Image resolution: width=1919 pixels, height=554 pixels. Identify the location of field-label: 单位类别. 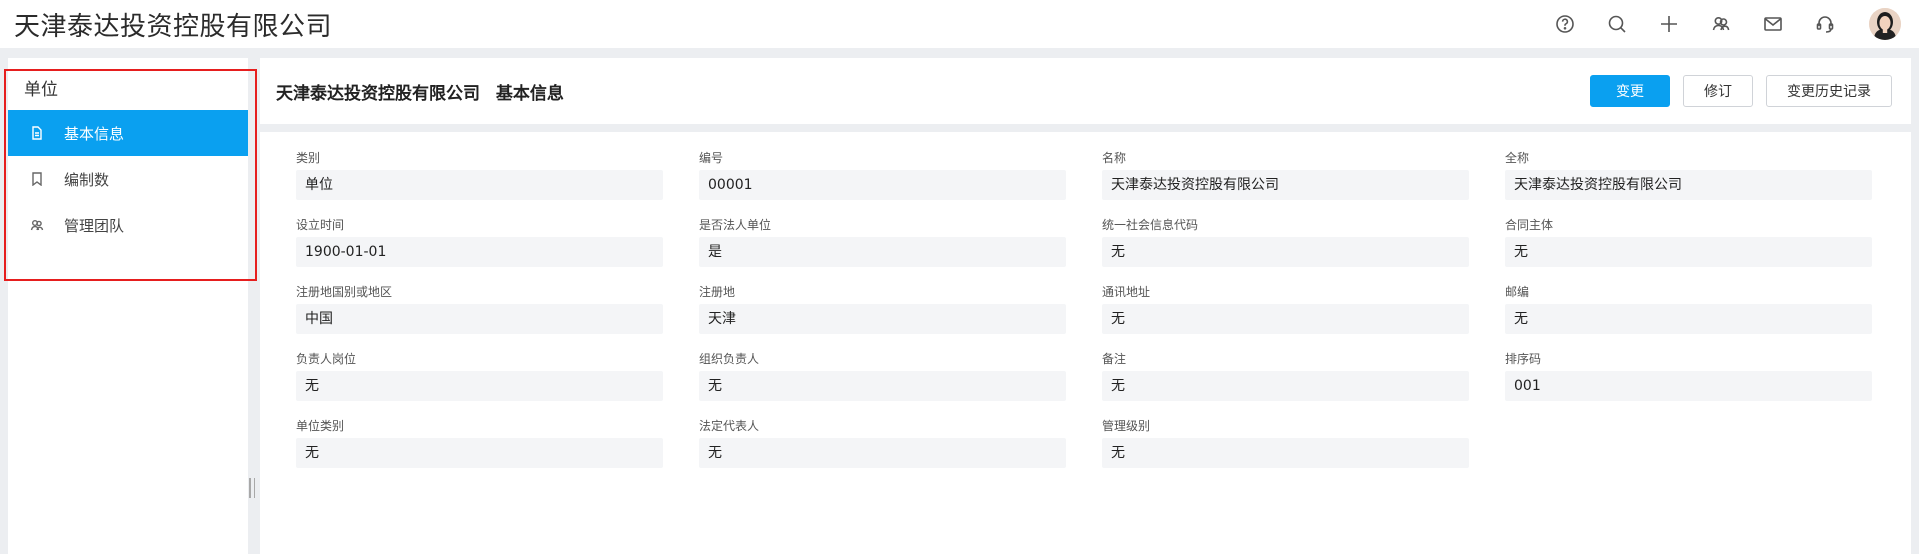
(320, 426).